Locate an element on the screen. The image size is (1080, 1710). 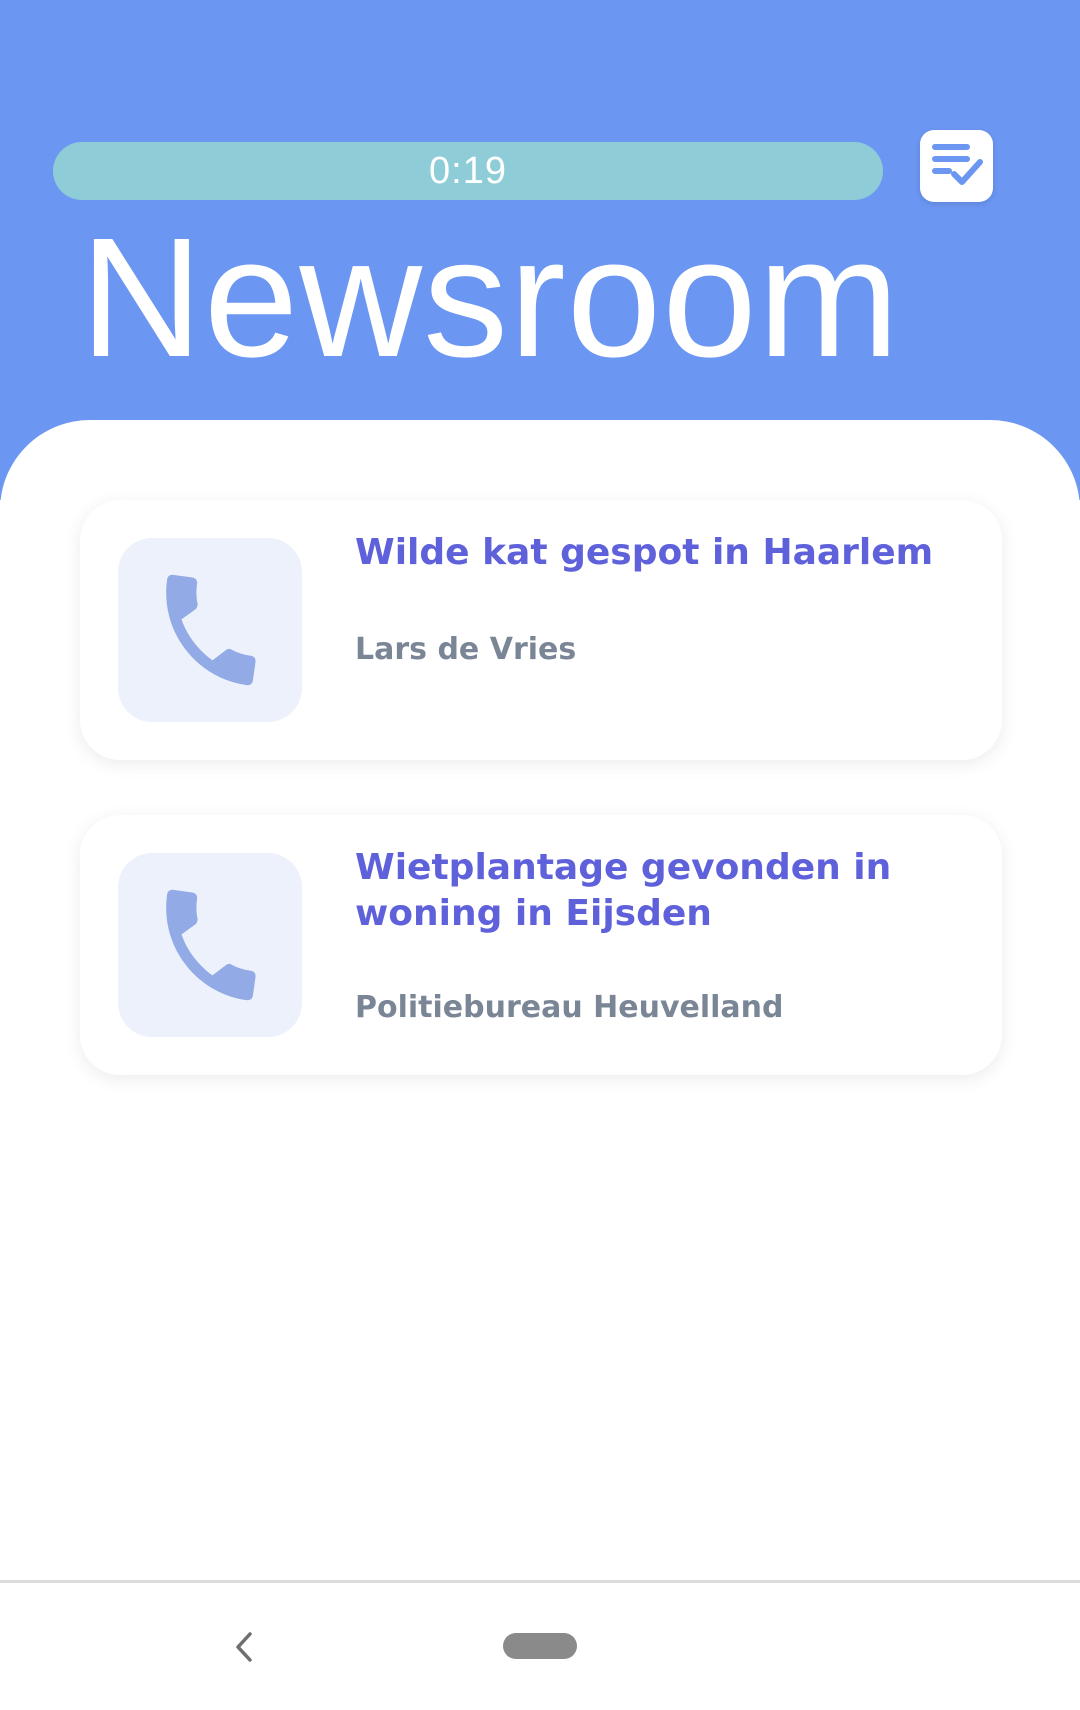
news-card-source: Lars de Vries is located at coordinates (466, 649).